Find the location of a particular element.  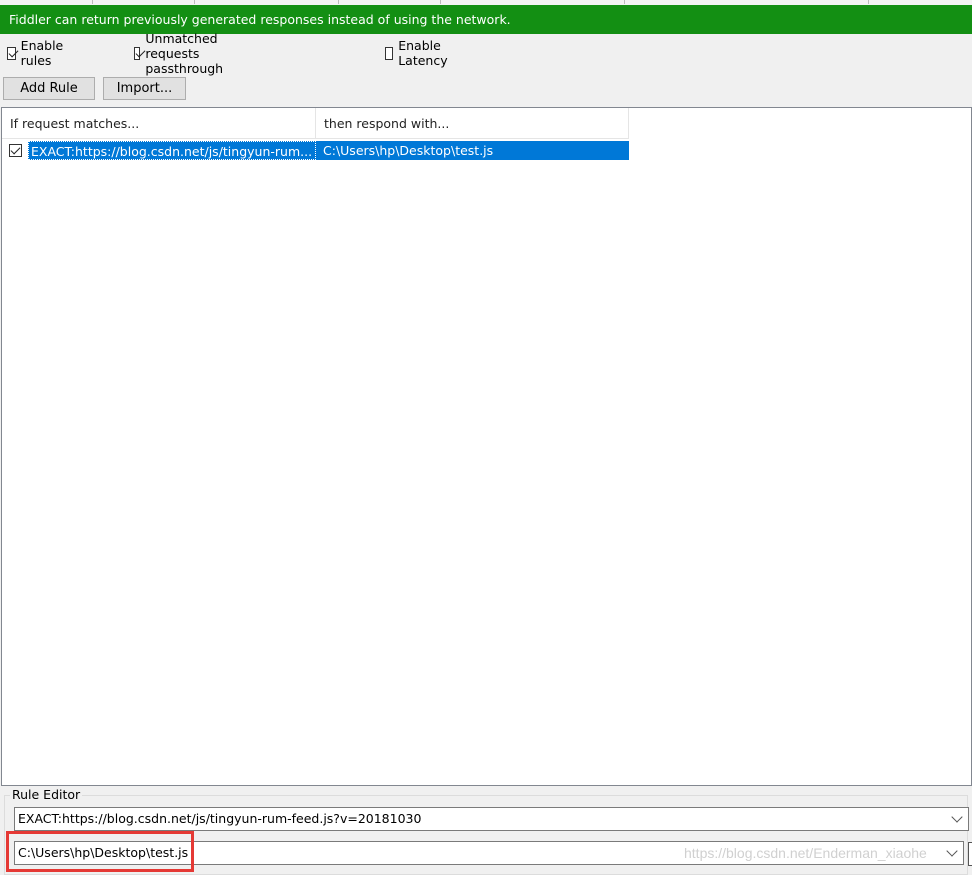

watermark-text: https://blog.csdn.net/Enderman_xiaohe is located at coordinates (805, 853).